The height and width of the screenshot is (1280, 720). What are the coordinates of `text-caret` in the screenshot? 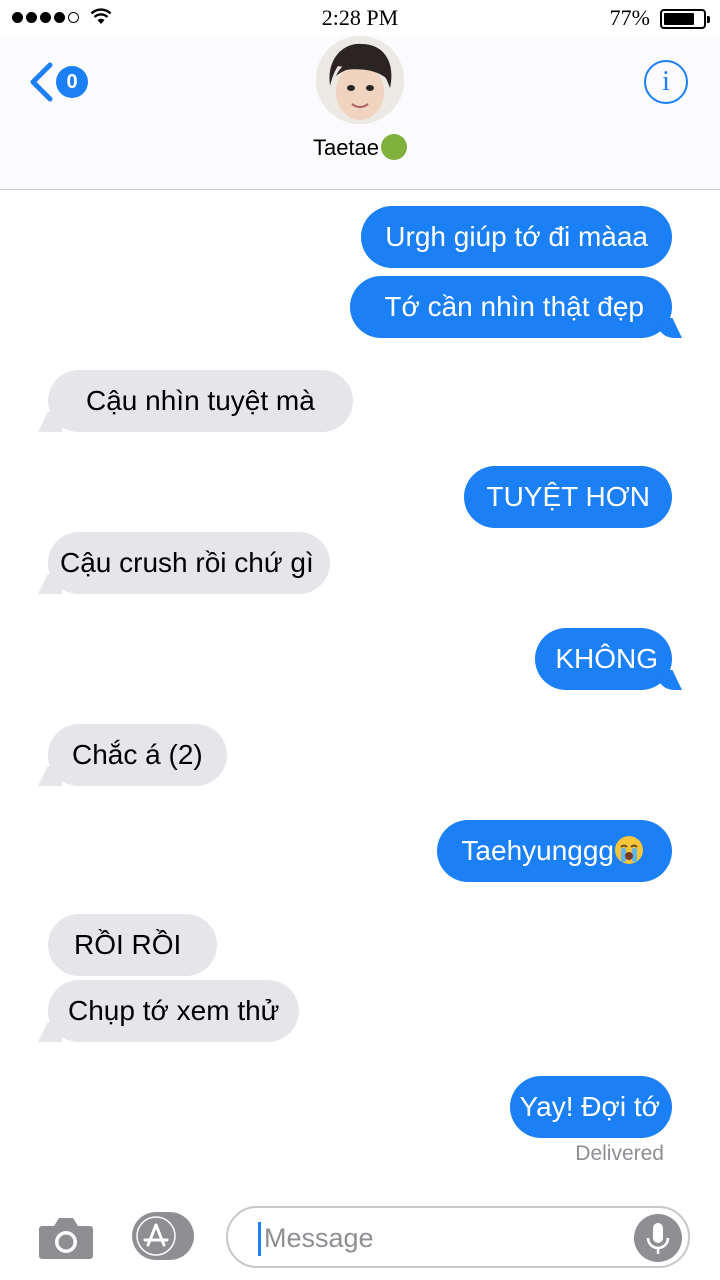 It's located at (259, 1239).